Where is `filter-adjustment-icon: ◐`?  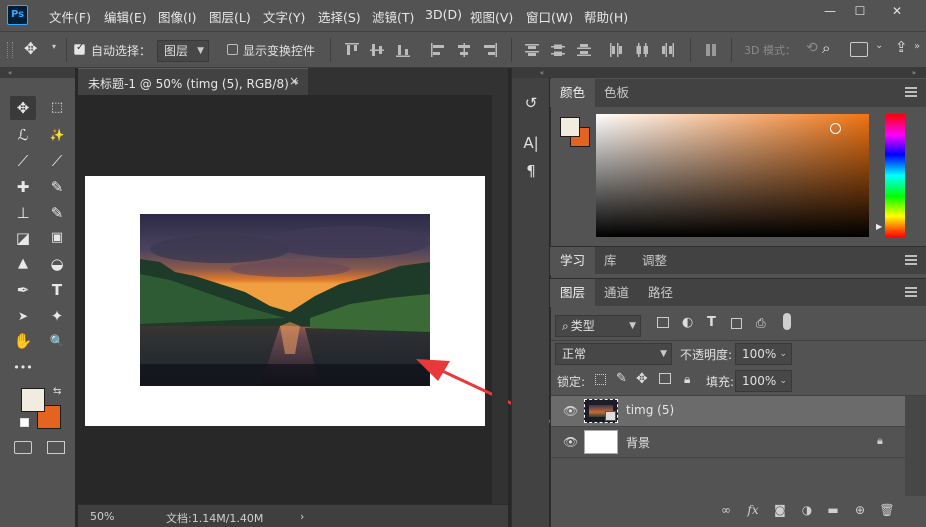
filter-adjustment-icon: ◐ is located at coordinates (687, 322).